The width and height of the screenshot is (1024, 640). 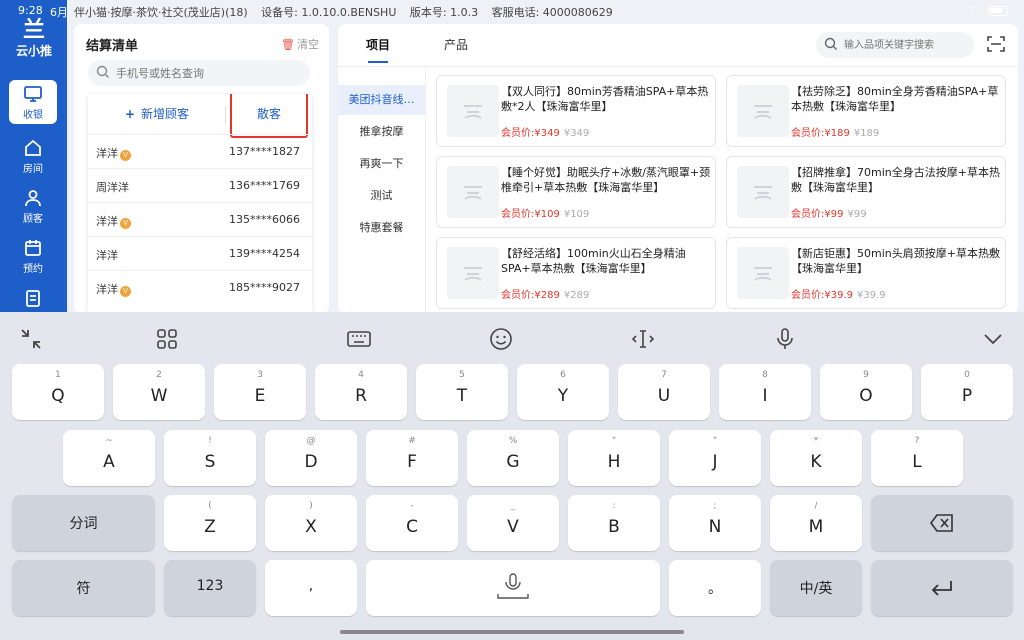 I want to click on key-hint: 4, so click(x=361, y=375).